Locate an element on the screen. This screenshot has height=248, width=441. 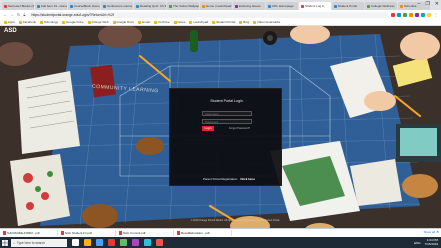
browser-tab: Enduring Issues is located at coordinates (249, 6).